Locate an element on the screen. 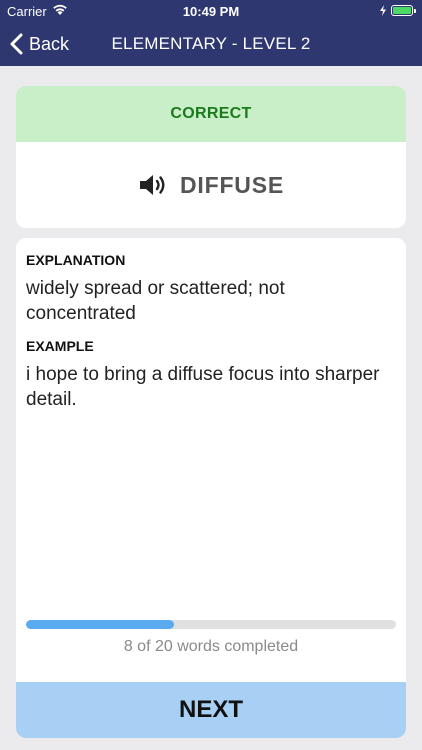  result-banner: CORRECT is located at coordinates (211, 114).